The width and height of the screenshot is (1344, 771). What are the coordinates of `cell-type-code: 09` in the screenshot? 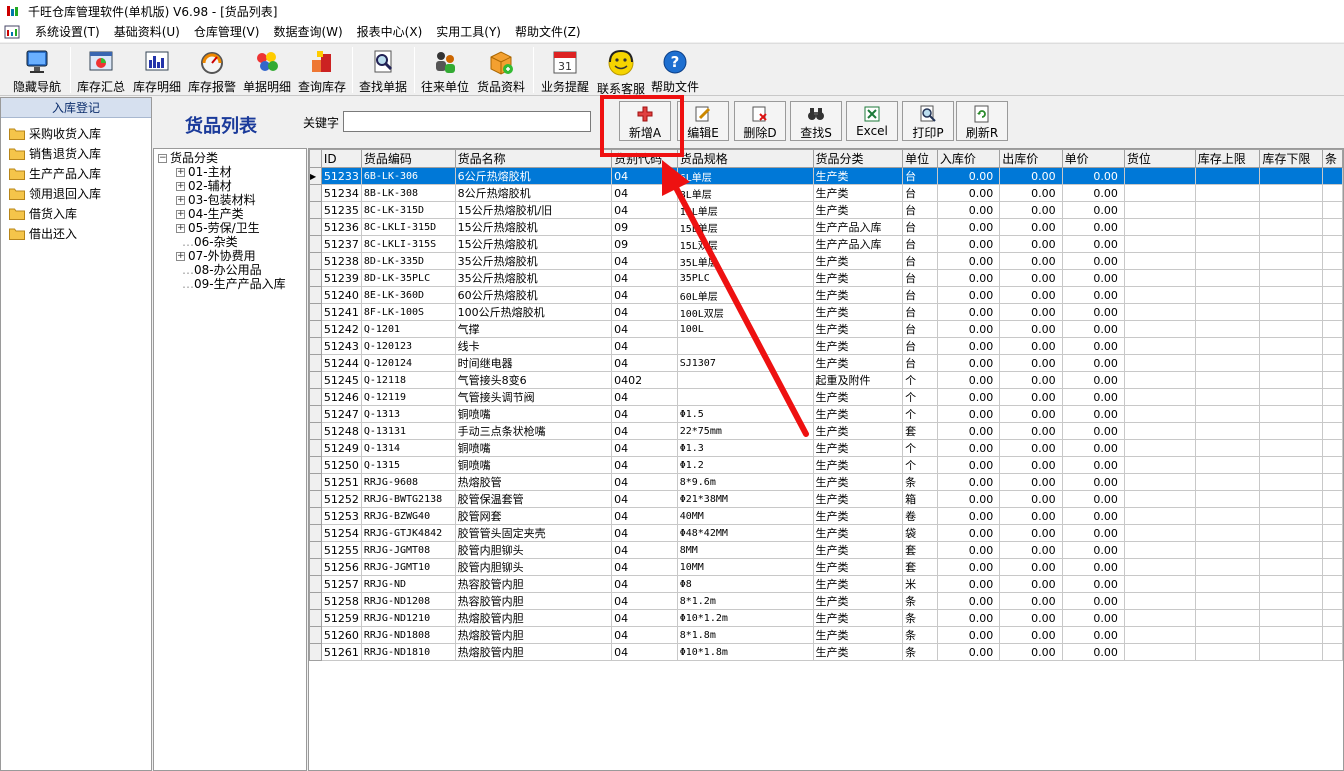 It's located at (644, 244).